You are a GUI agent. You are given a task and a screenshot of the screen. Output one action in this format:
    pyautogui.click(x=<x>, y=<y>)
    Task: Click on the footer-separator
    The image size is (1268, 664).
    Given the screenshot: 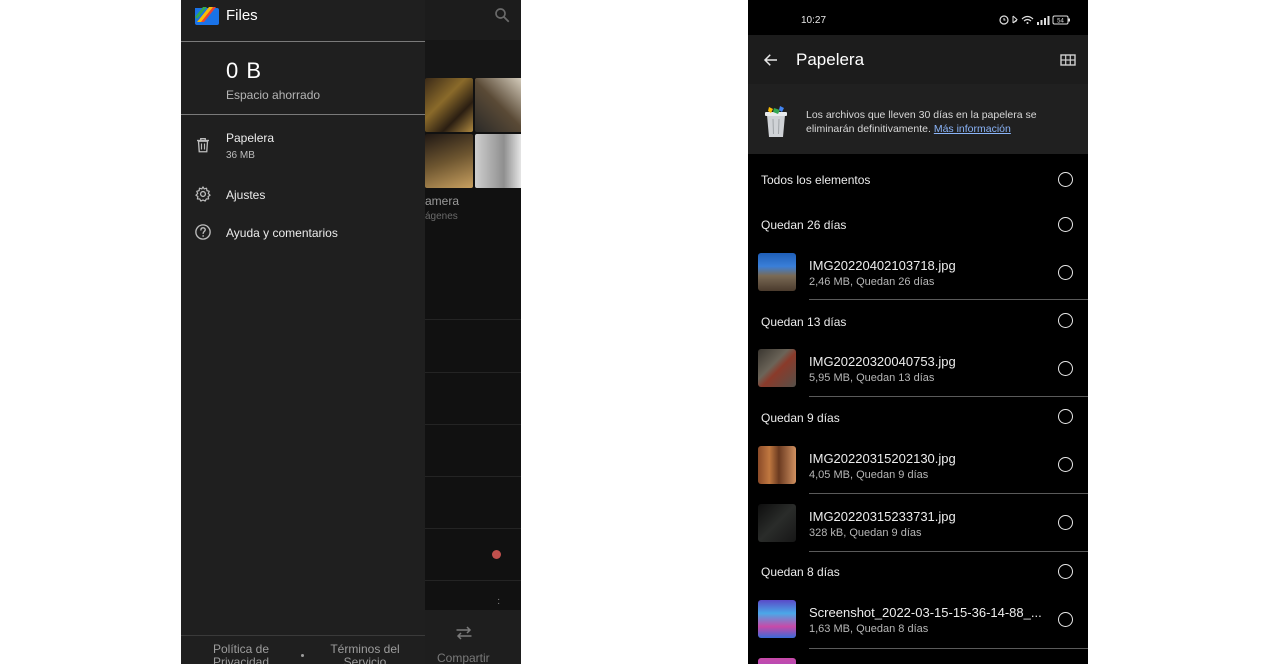 What is the action you would take?
    pyautogui.click(x=302, y=655)
    